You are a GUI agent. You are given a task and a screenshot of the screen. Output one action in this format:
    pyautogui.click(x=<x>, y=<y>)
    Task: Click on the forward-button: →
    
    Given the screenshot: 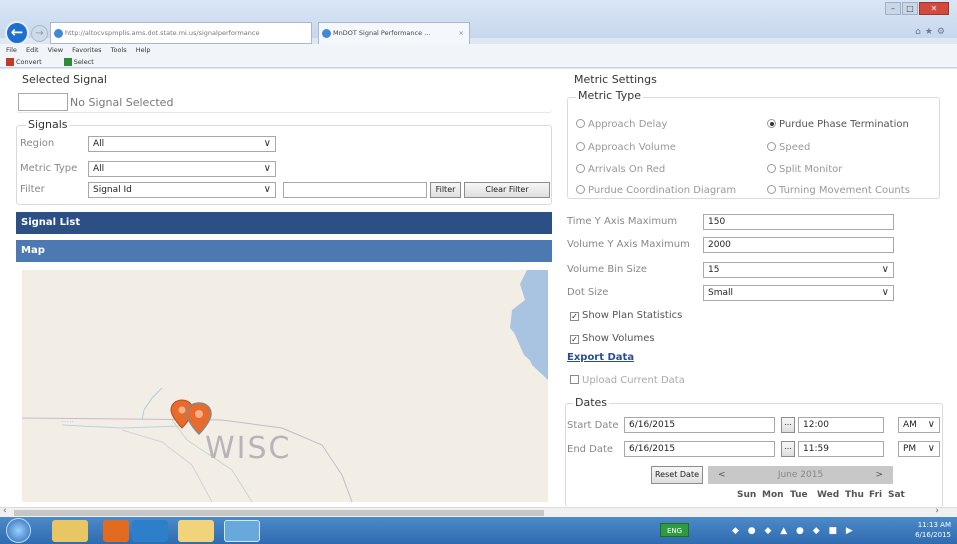 What is the action you would take?
    pyautogui.click(x=39, y=33)
    